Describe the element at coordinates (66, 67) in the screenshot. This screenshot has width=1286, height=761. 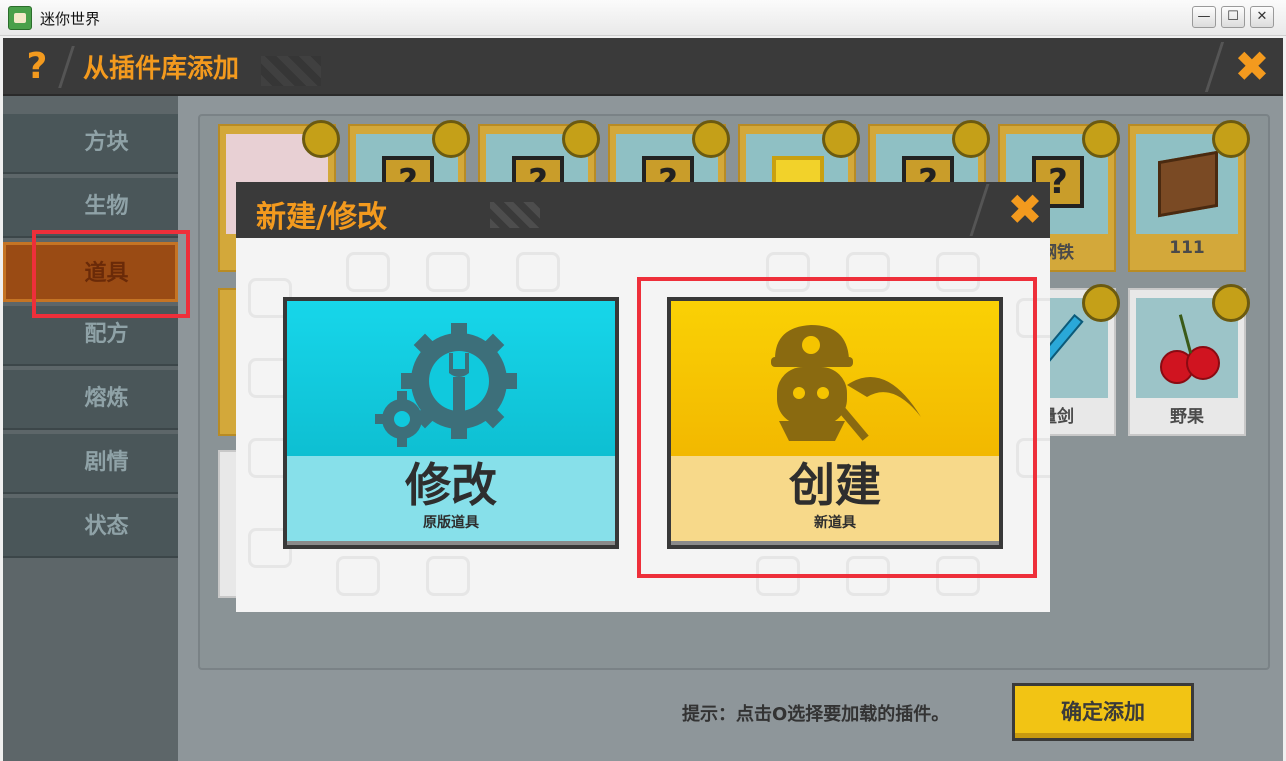
I see `header-divider` at that location.